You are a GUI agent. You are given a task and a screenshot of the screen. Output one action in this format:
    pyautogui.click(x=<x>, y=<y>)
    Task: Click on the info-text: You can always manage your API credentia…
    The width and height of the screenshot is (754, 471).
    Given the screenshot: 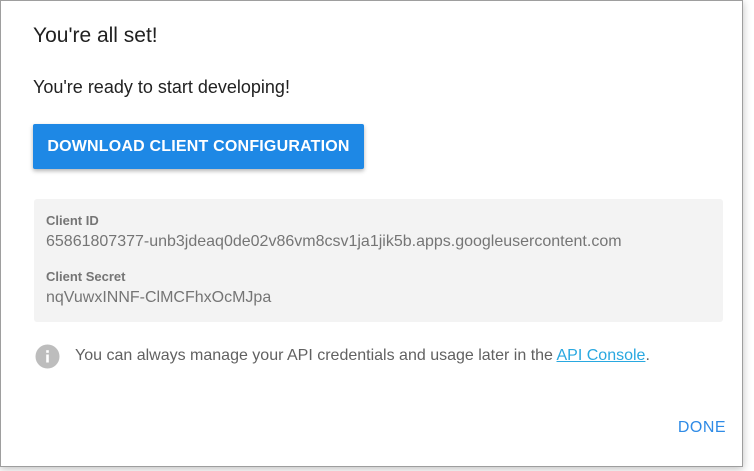 What is the action you would take?
    pyautogui.click(x=362, y=356)
    